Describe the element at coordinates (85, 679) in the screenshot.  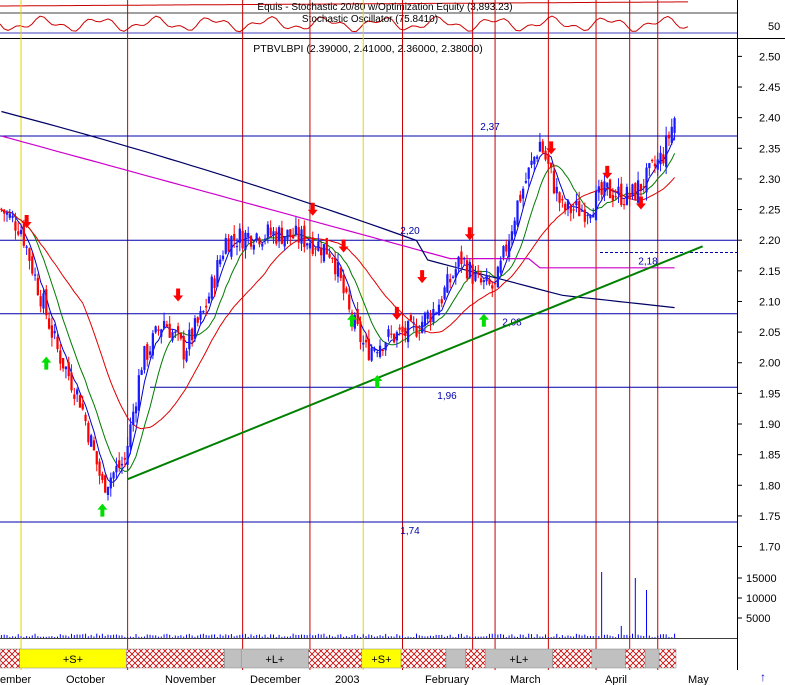
I see `x-axis-label-1: October` at that location.